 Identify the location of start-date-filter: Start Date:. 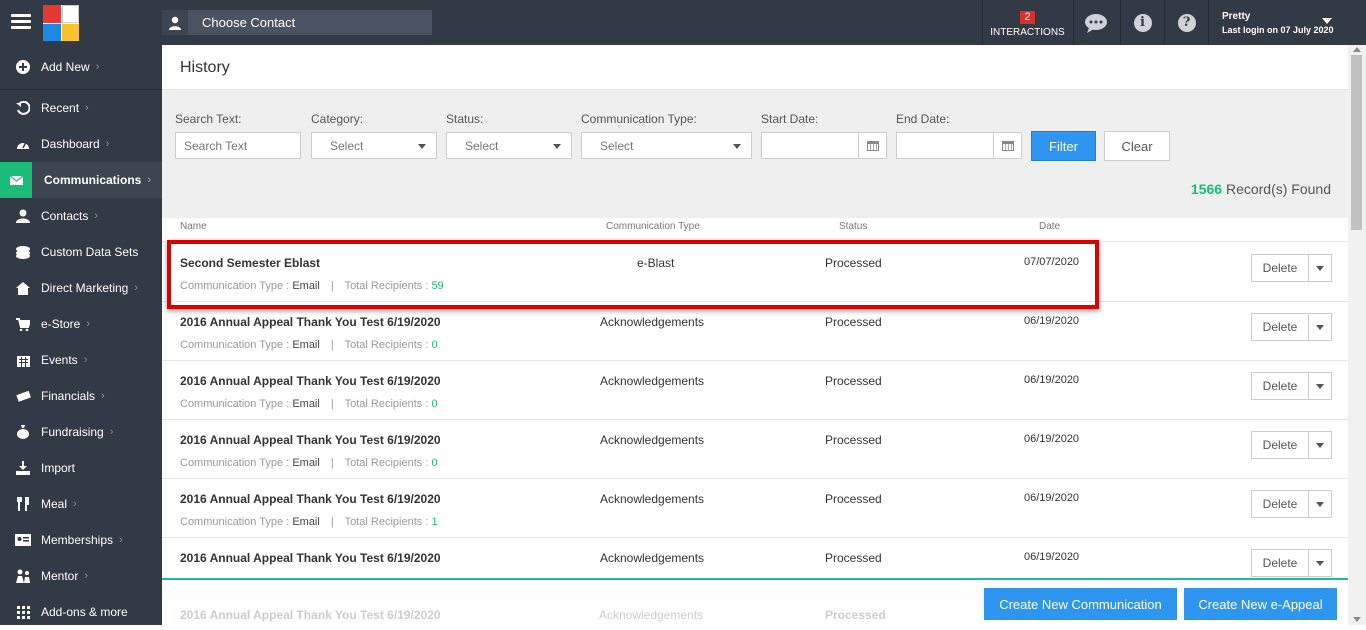
(824, 135).